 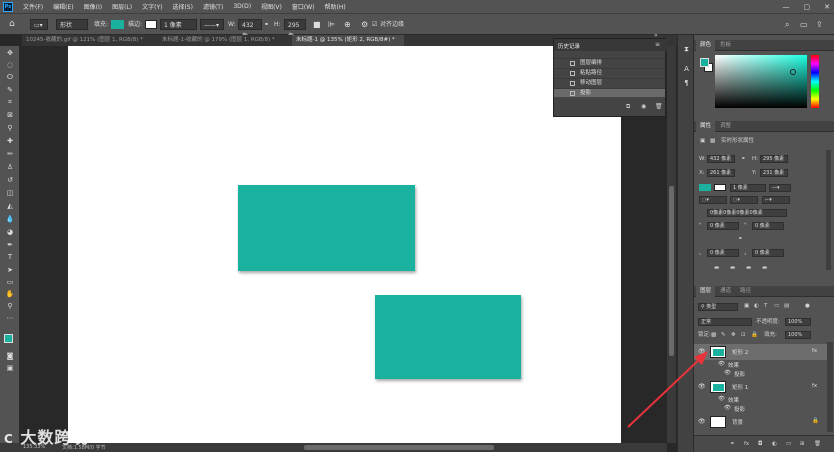 I want to click on opacity-field: 100%, so click(x=798, y=322).